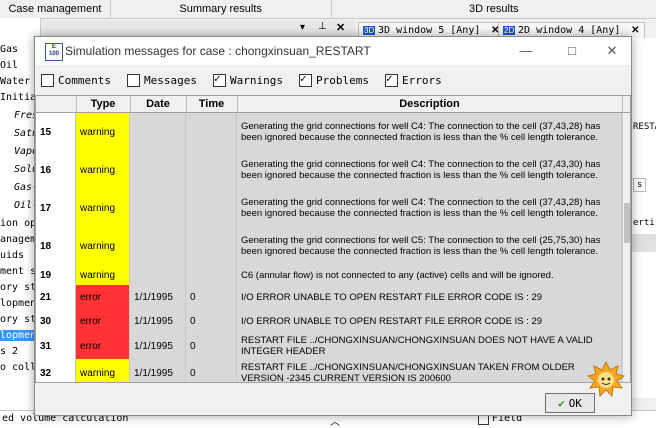  Describe the element at coordinates (569, 30) in the screenshot. I see `tab-2d-window-4-label: 2D window 4 [Any]` at that location.